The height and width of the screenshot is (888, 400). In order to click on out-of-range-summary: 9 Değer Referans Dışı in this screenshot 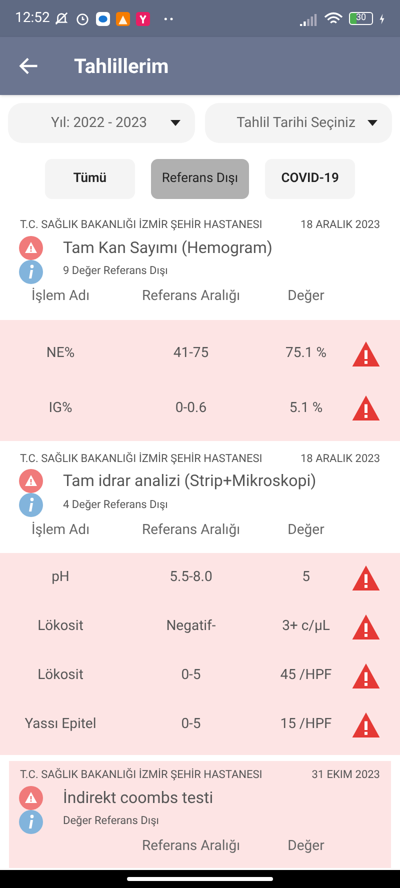, I will do `click(115, 271)`.